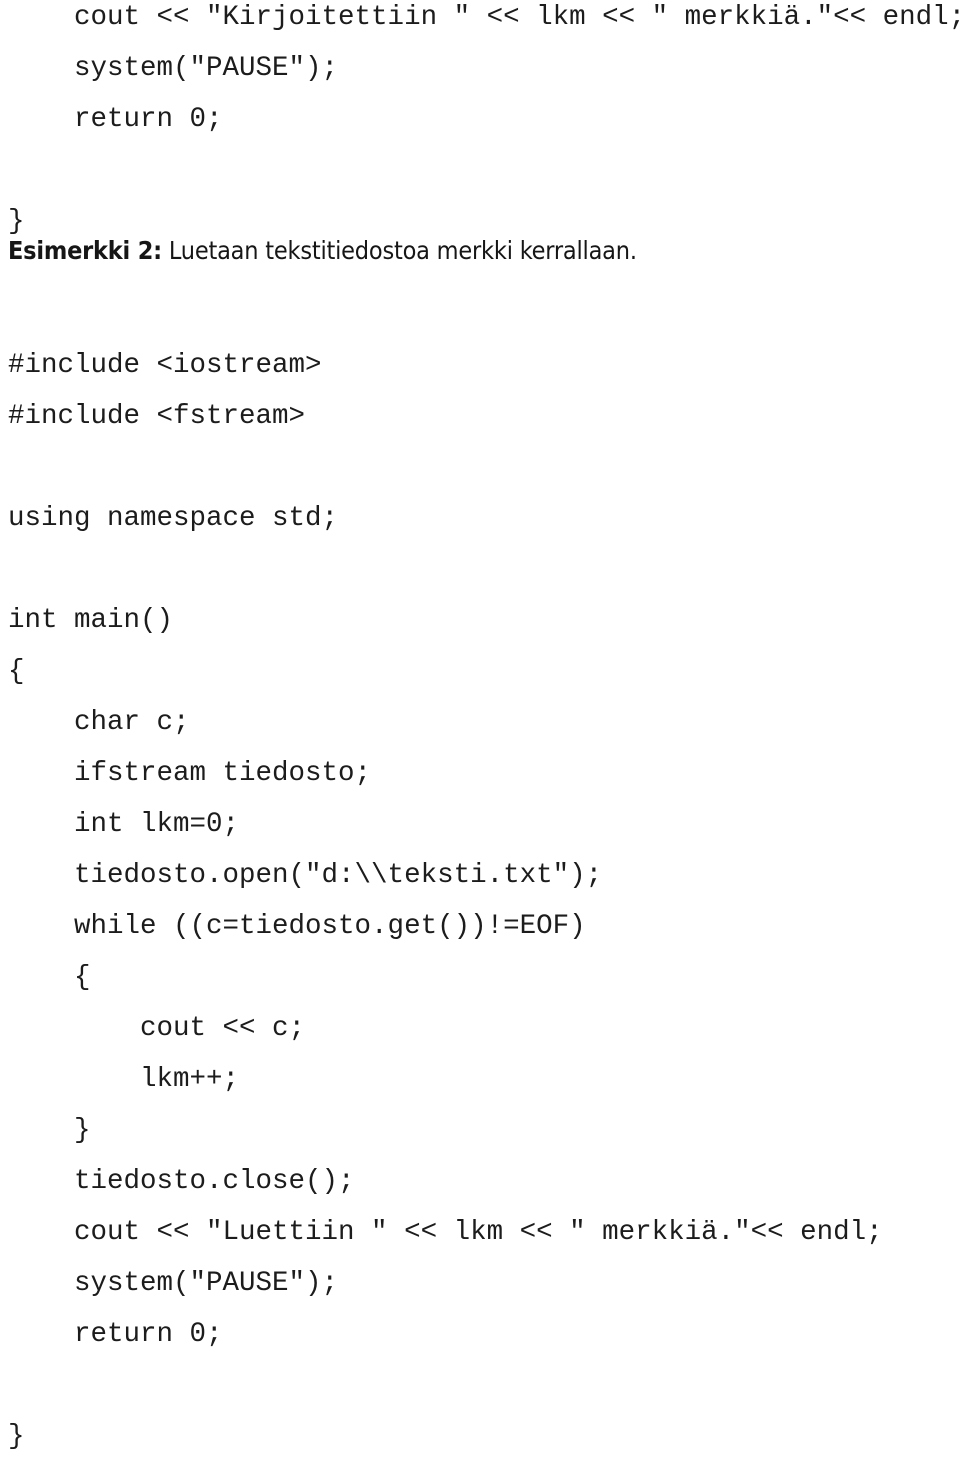 The image size is (960, 1462). What do you see at coordinates (157, 416) in the screenshot?
I see `code-line: #include <fstream>` at bounding box center [157, 416].